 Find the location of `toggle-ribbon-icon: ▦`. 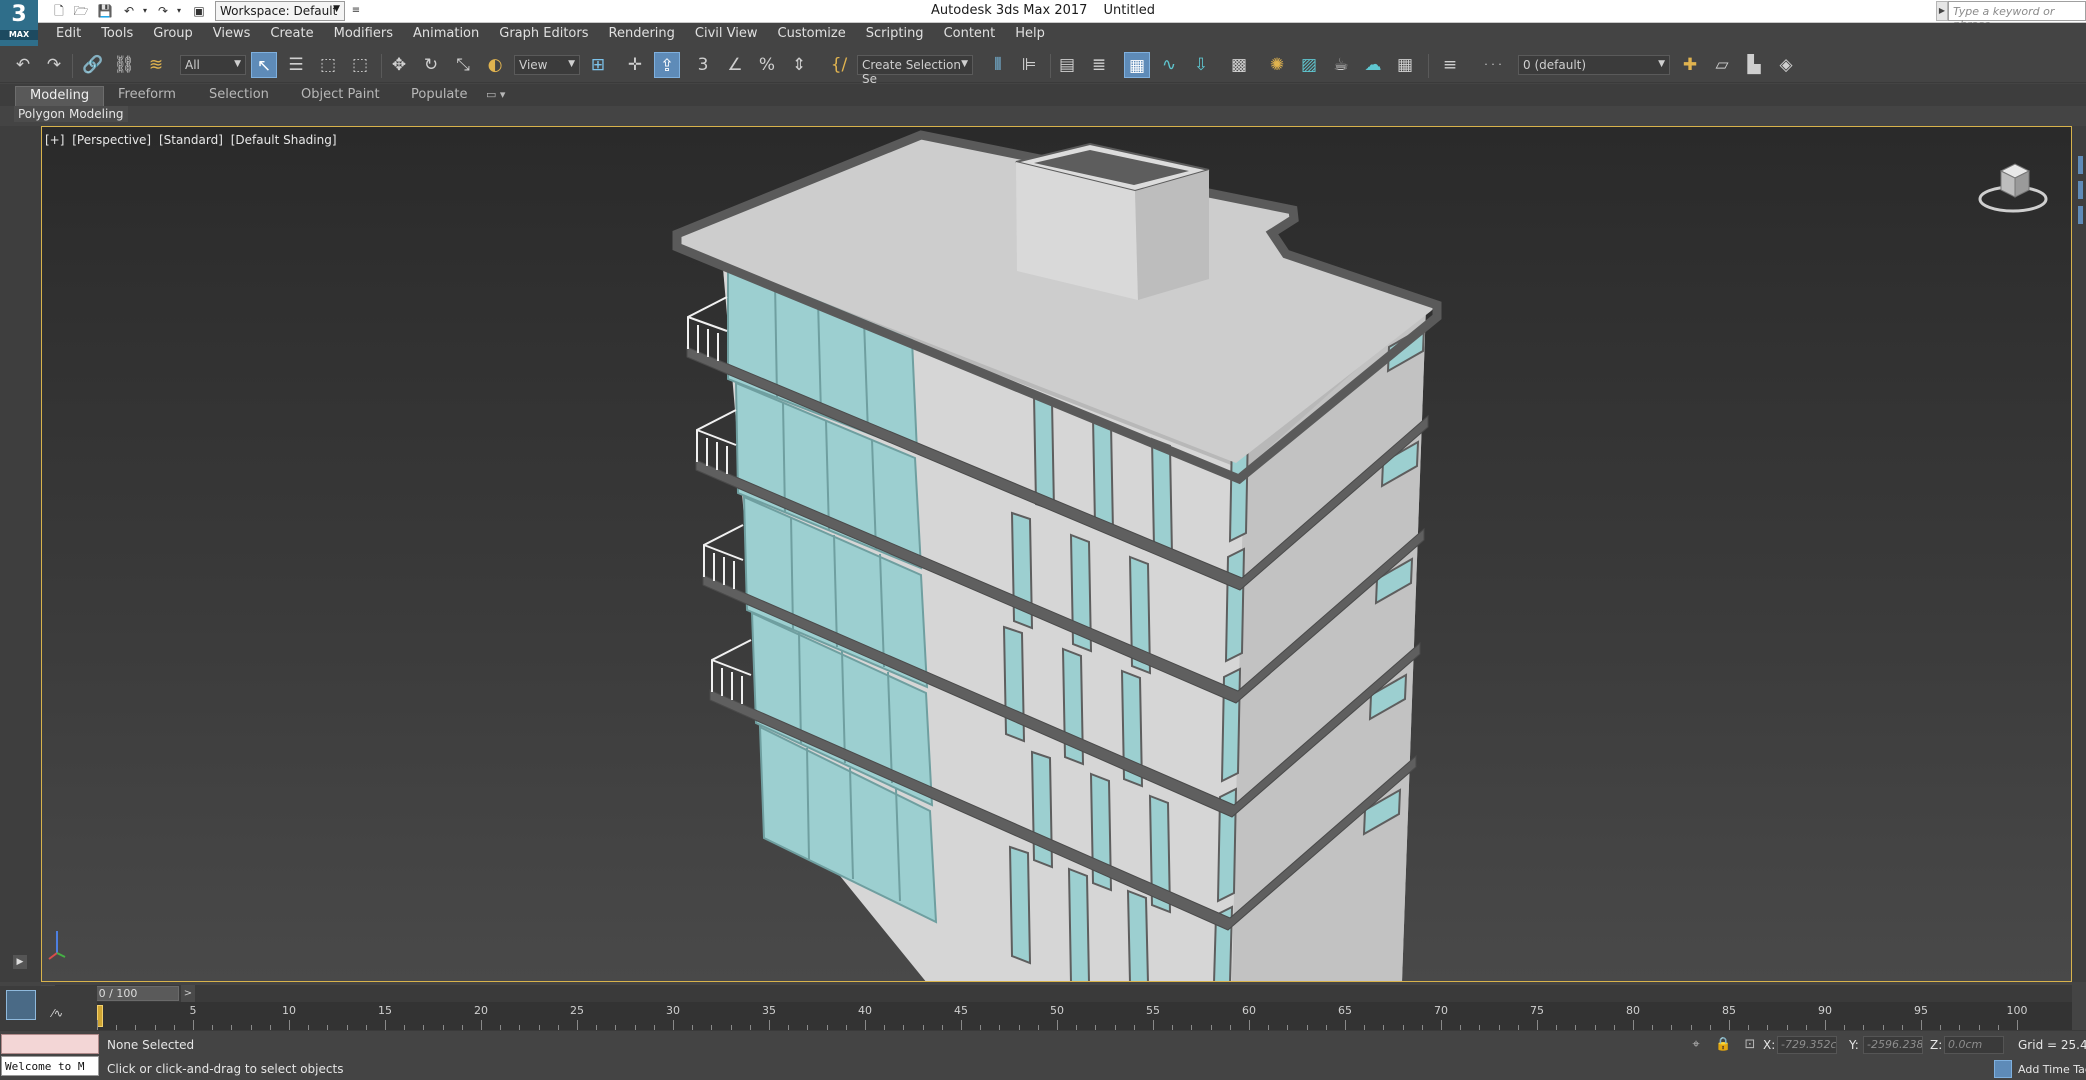

toggle-ribbon-icon: ▦ is located at coordinates (1137, 65).